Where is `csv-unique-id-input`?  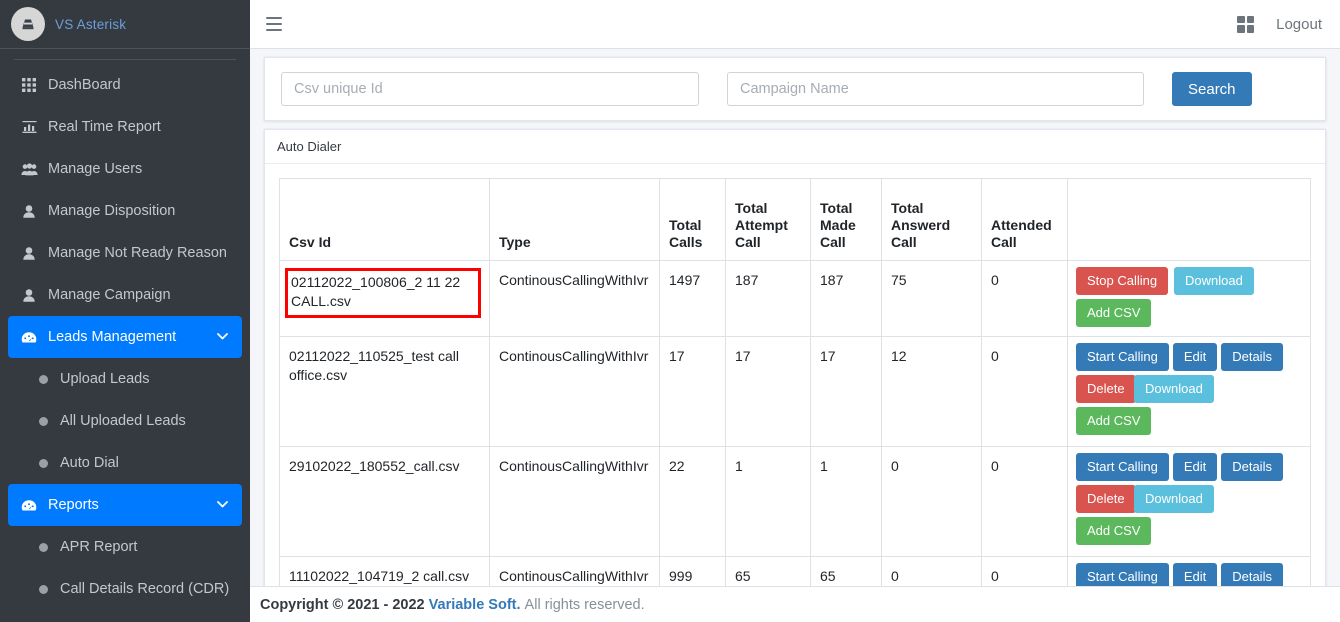 csv-unique-id-input is located at coordinates (490, 89).